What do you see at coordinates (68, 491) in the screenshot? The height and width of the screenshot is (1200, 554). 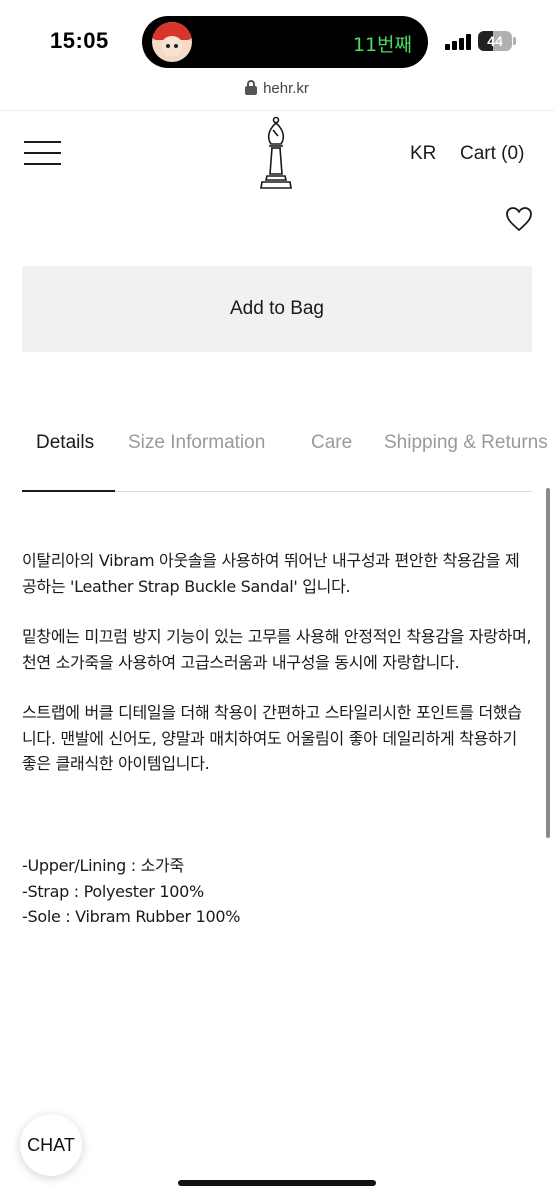 I see `active-tab-indicator` at bounding box center [68, 491].